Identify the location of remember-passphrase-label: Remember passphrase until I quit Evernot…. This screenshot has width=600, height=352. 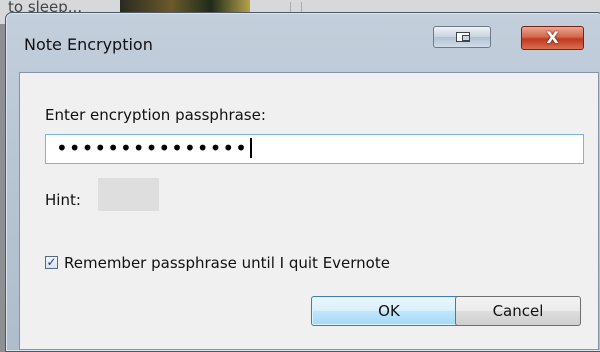
(227, 263).